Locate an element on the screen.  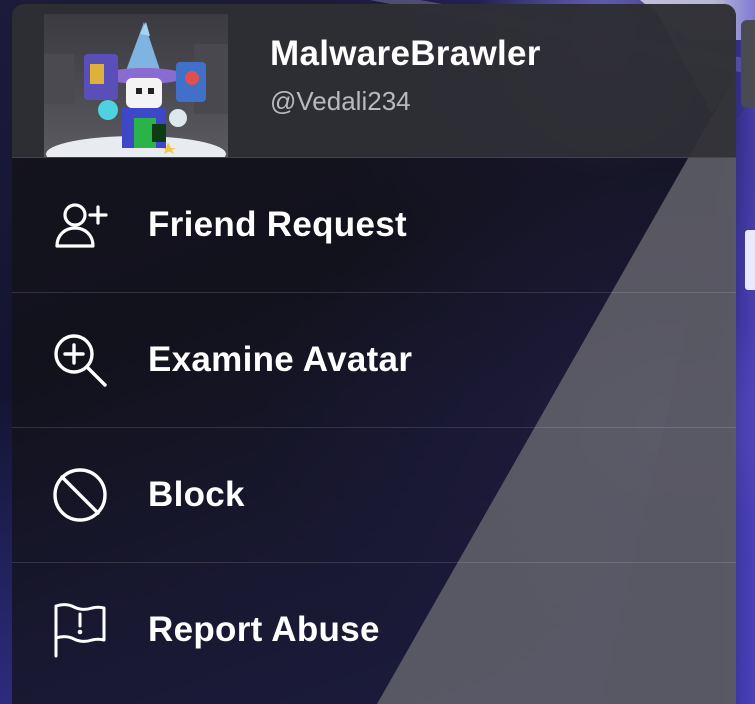
username: @Vedali234 is located at coordinates (340, 101).